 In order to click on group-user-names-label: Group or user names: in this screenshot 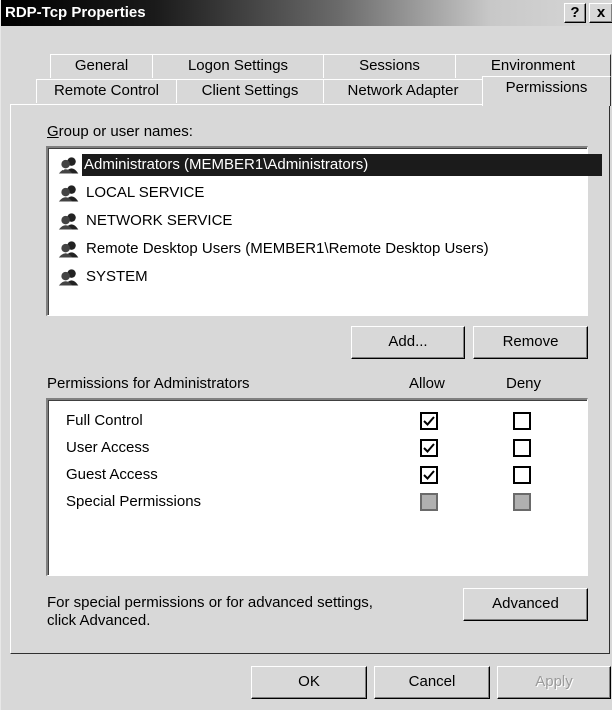, I will do `click(120, 131)`.